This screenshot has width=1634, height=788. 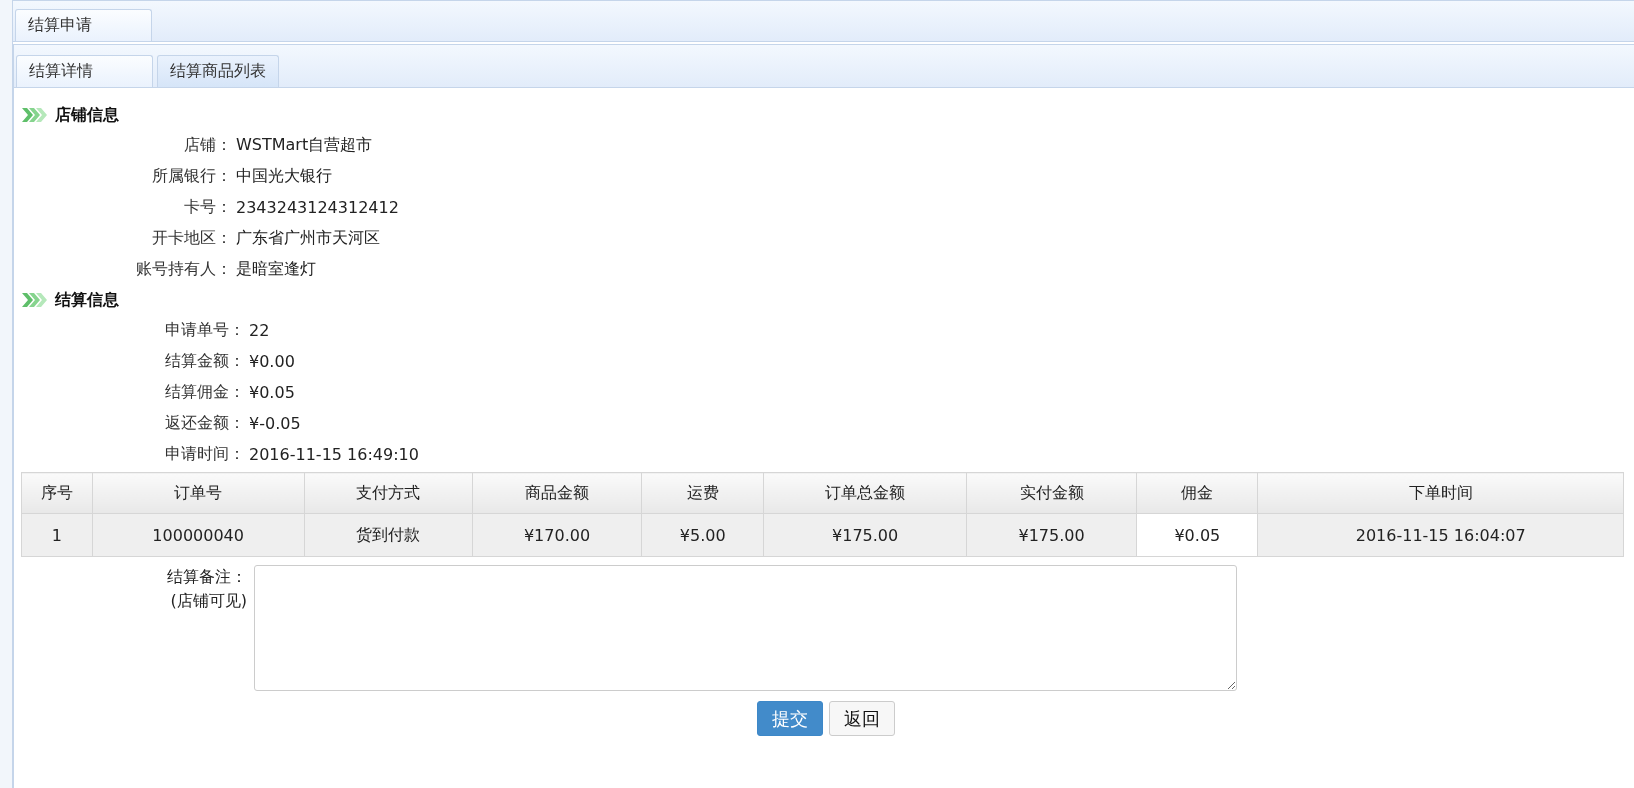 I want to click on field-value: 广东省广州市天河区, so click(x=308, y=238).